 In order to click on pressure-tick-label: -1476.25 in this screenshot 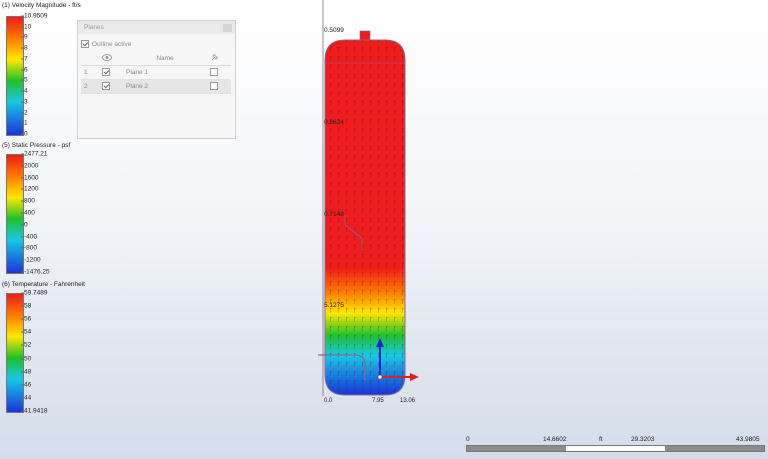, I will do `click(35, 272)`.